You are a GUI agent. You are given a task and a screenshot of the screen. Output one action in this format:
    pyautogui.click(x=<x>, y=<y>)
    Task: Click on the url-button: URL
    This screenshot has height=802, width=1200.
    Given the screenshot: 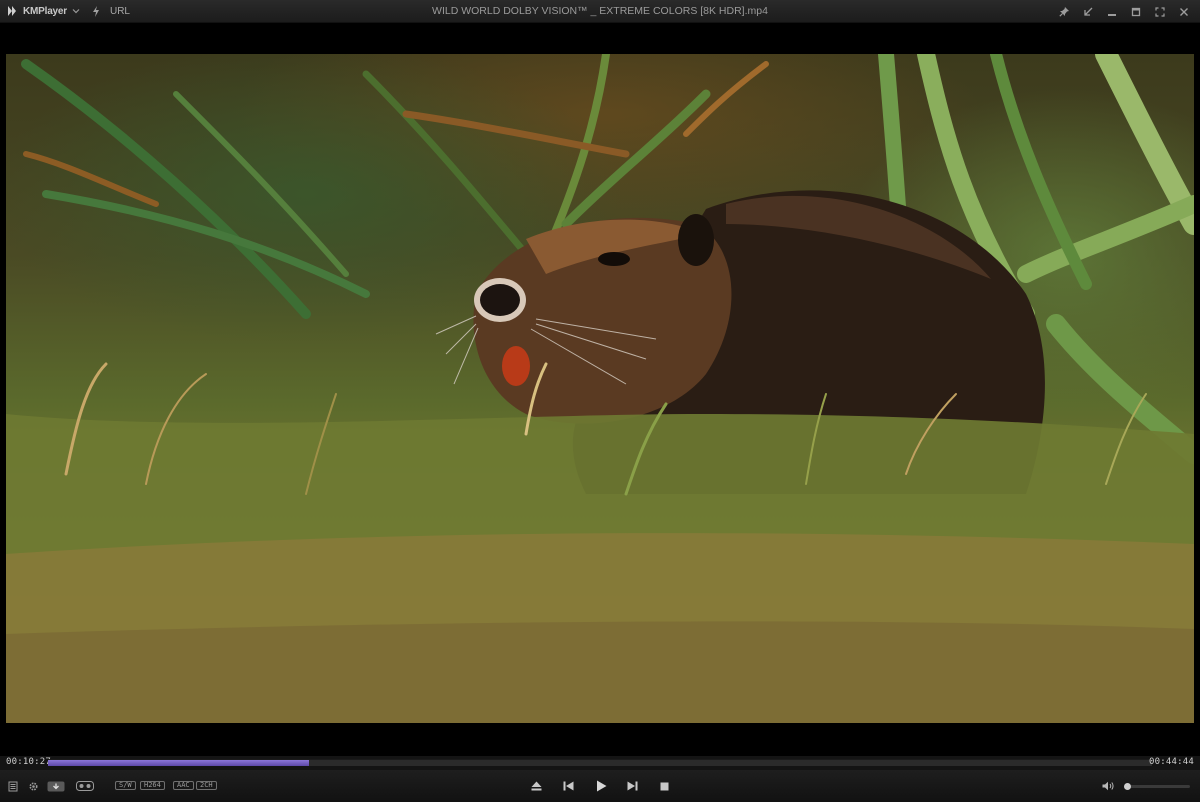 What is the action you would take?
    pyautogui.click(x=120, y=11)
    